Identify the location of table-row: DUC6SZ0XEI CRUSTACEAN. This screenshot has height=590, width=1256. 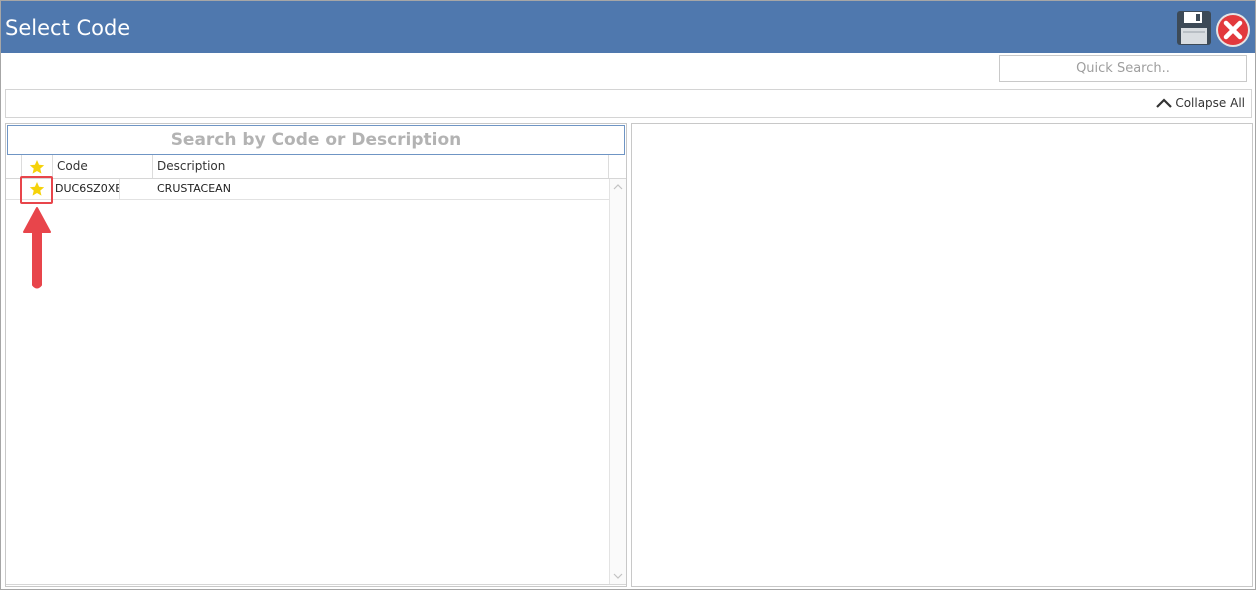
(307, 189).